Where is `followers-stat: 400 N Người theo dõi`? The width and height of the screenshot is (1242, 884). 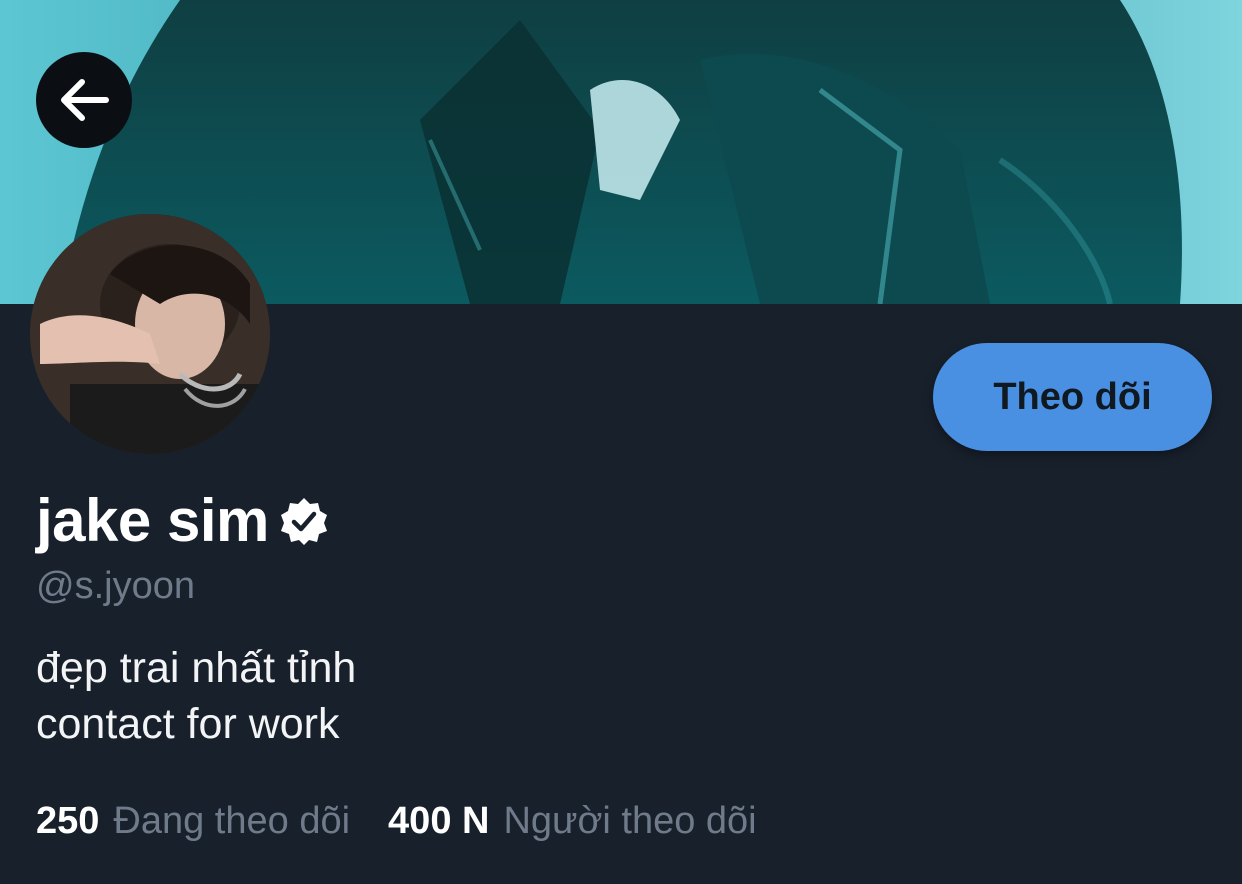 followers-stat: 400 N Người theo dõi is located at coordinates (572, 821).